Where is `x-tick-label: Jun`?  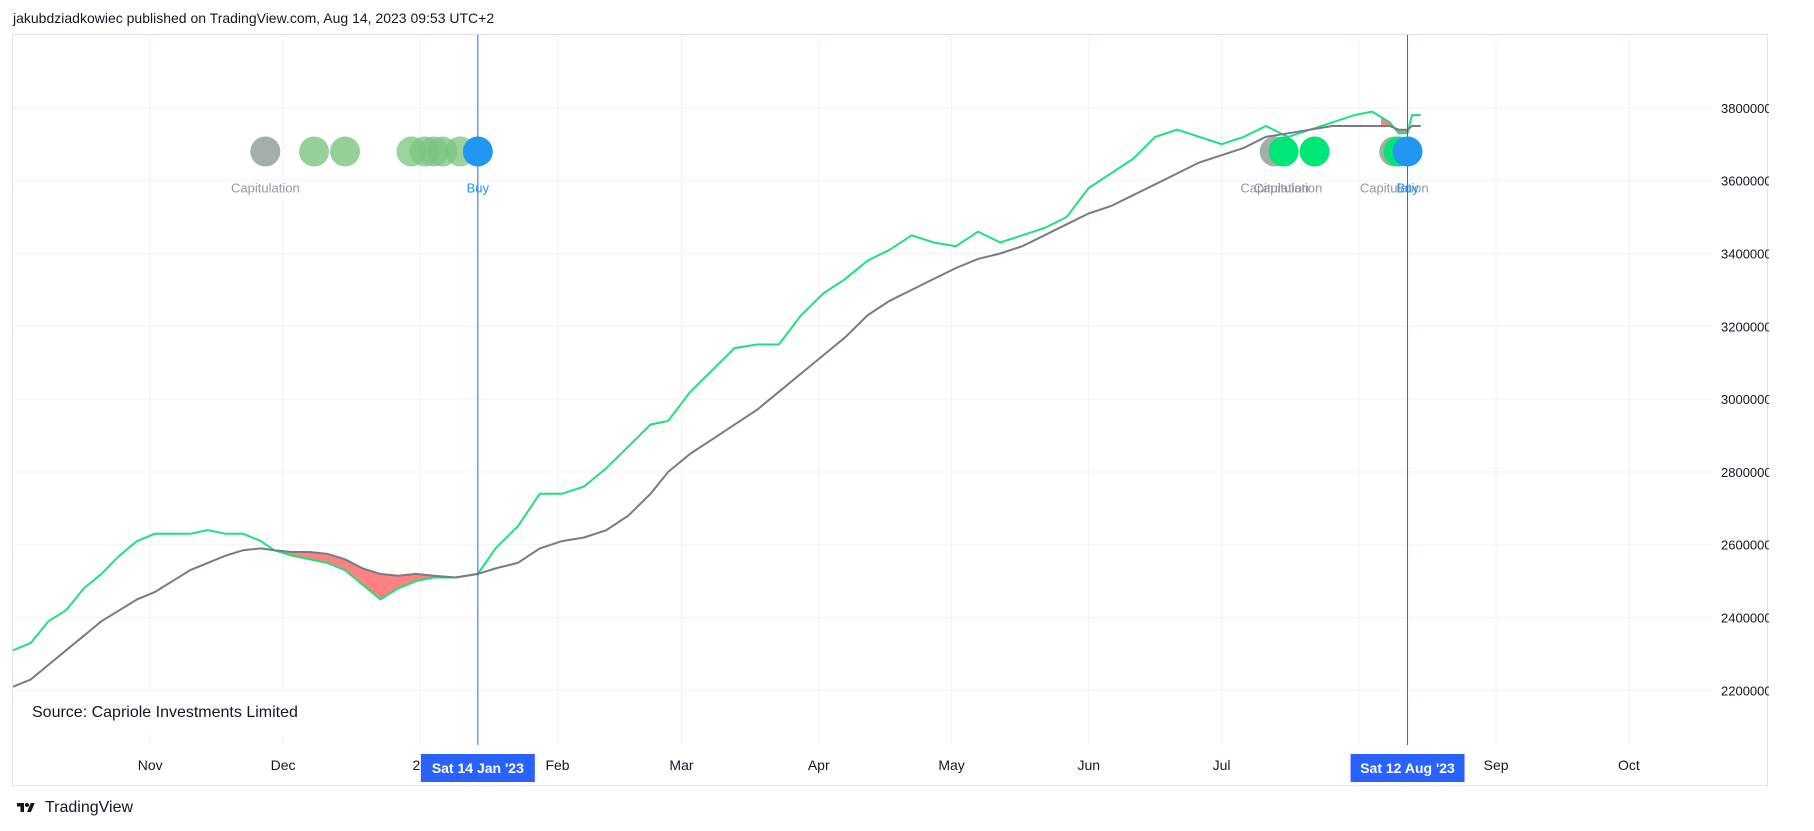
x-tick-label: Jun is located at coordinates (1088, 765).